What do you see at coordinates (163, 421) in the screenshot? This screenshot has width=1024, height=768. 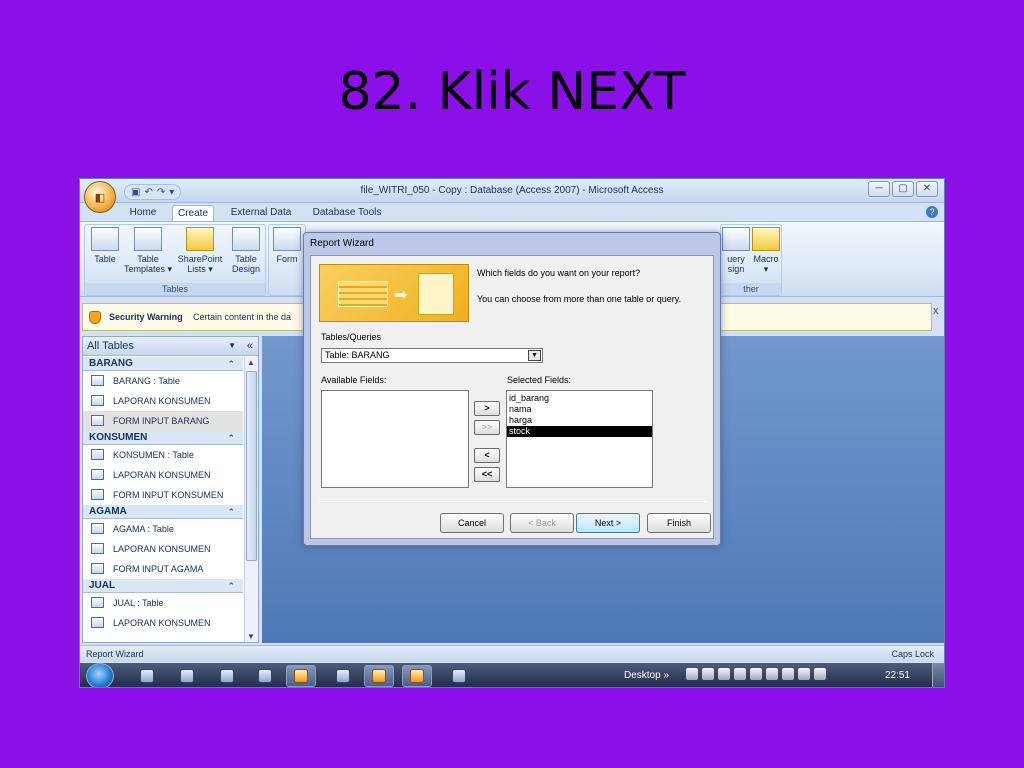 I see `nav-item-selected: FORM INPUT BARANG` at bounding box center [163, 421].